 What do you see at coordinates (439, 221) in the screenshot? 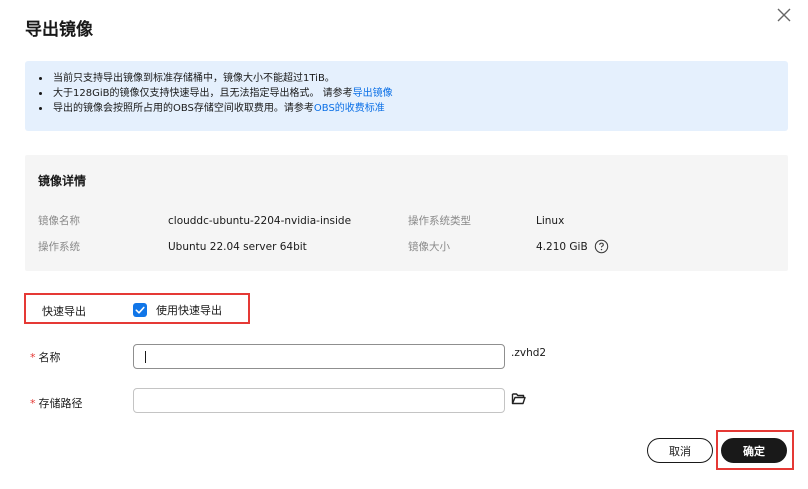
I see `os-type-label: 操作系统类型` at bounding box center [439, 221].